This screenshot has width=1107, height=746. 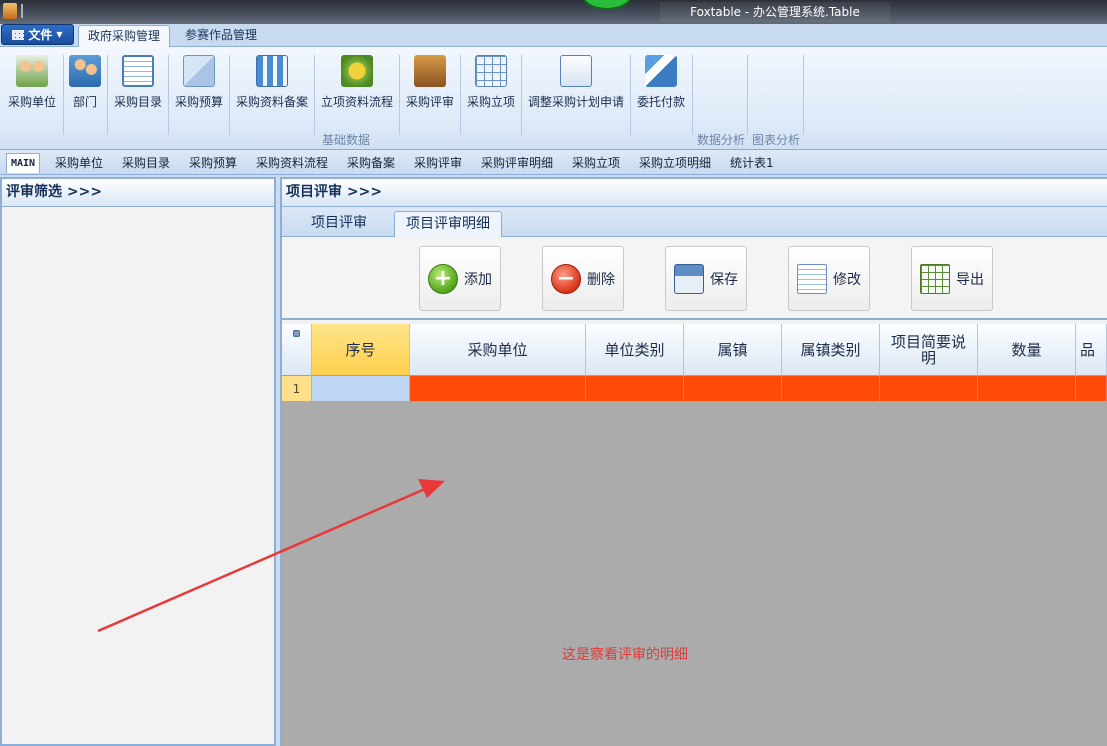 I want to click on review-filter-title: 评审筛选 >>>, so click(x=138, y=193).